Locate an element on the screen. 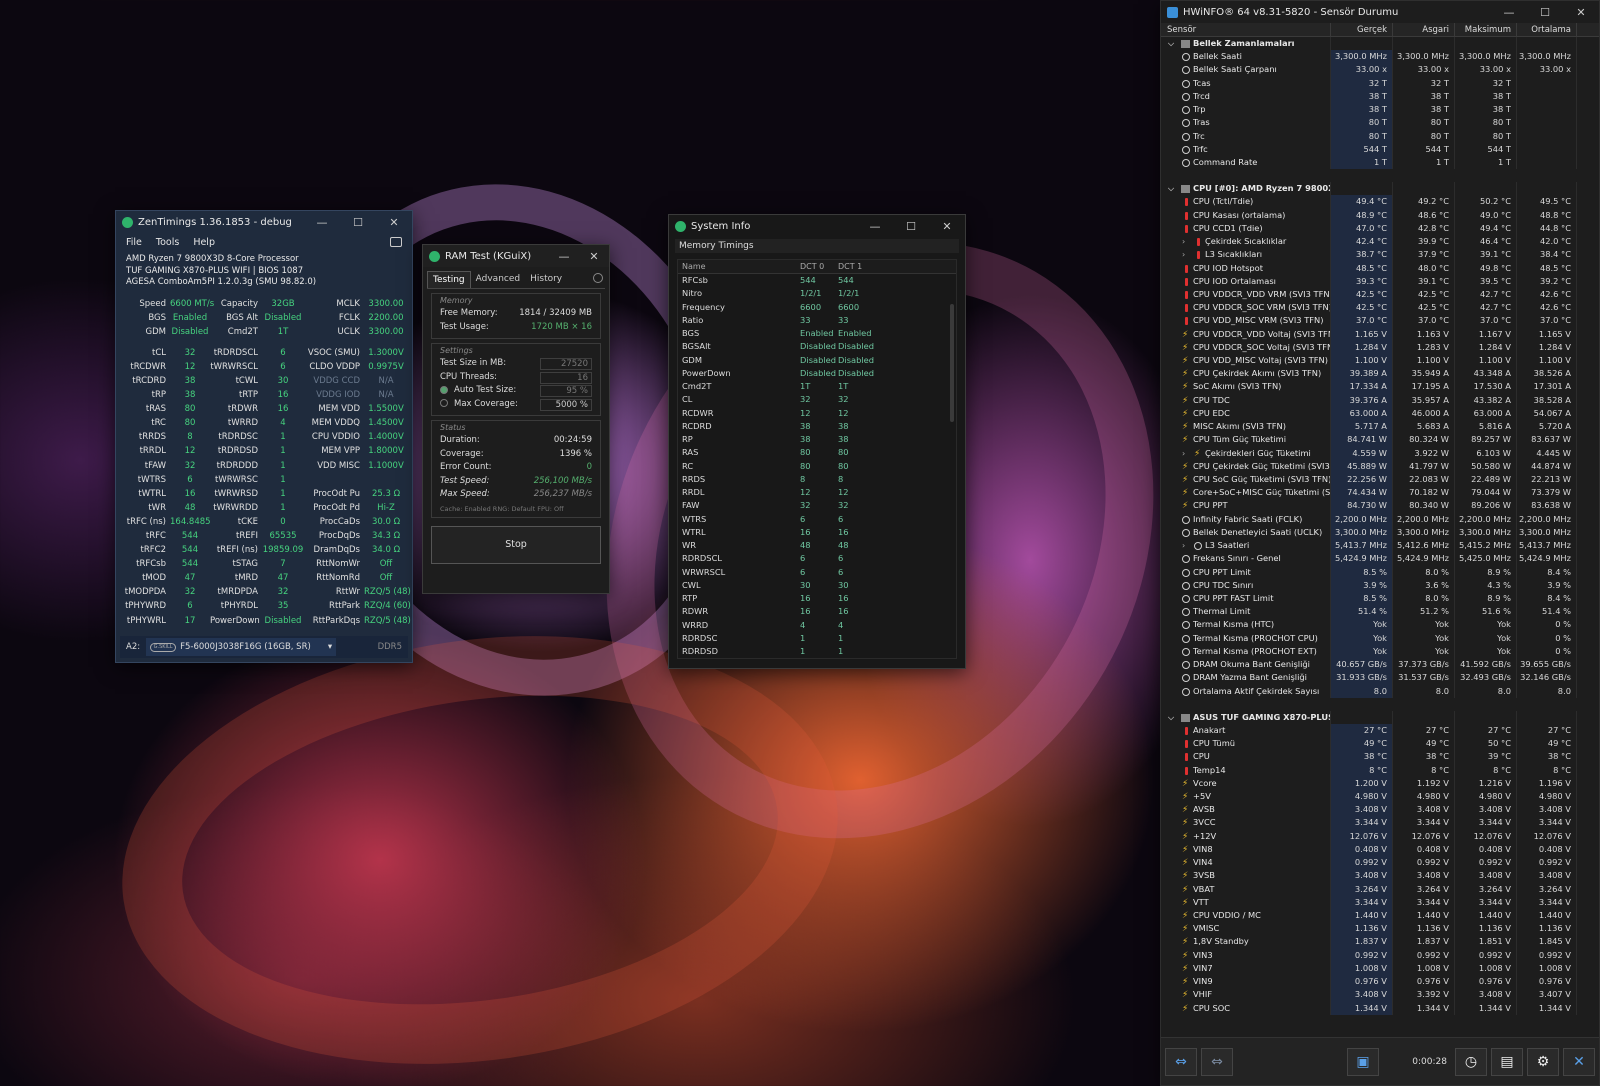  sensor-group-header: ⌵ CPU [#0]: AMD Ryzen 7 9800X3D: Enhanced is located at coordinates (1380, 189).